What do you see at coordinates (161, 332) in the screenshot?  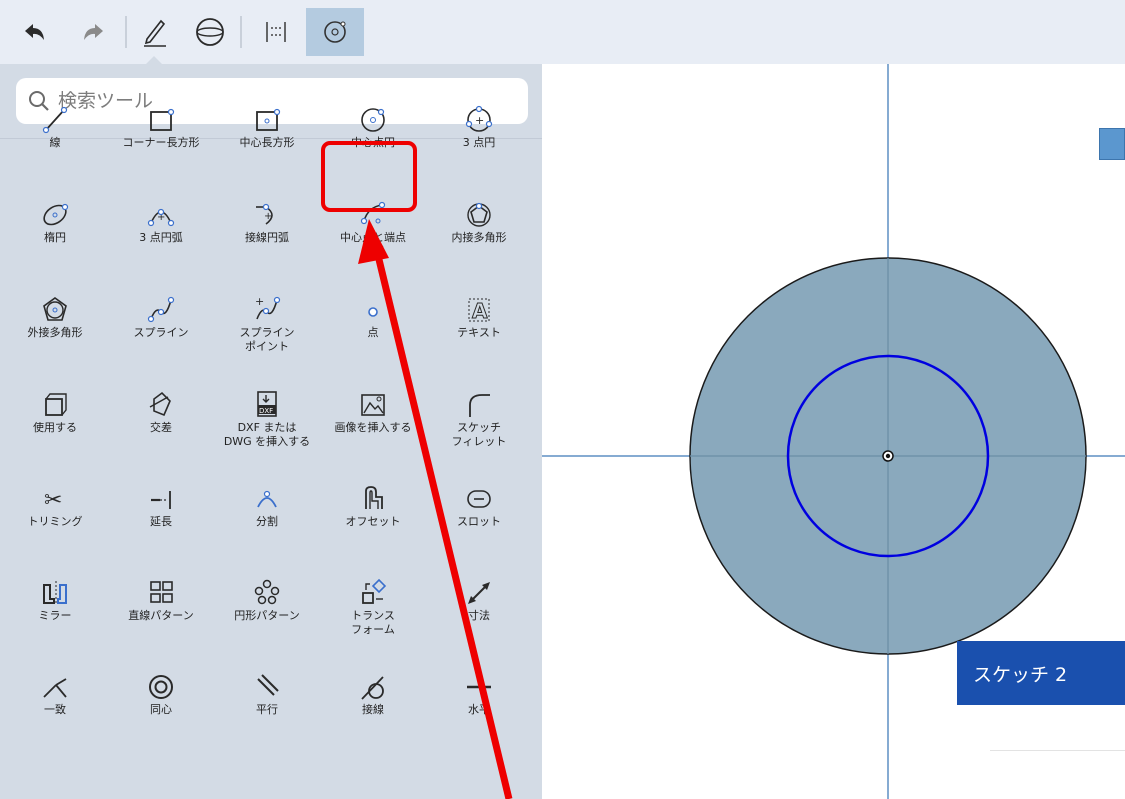 I see `tool-label: スプライン` at bounding box center [161, 332].